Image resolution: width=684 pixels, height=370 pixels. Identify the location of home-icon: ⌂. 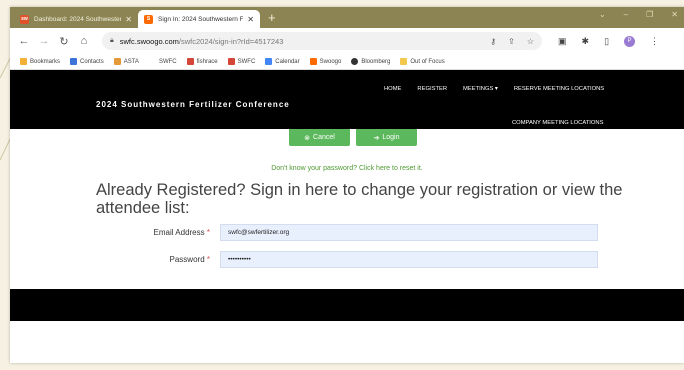
(84, 41).